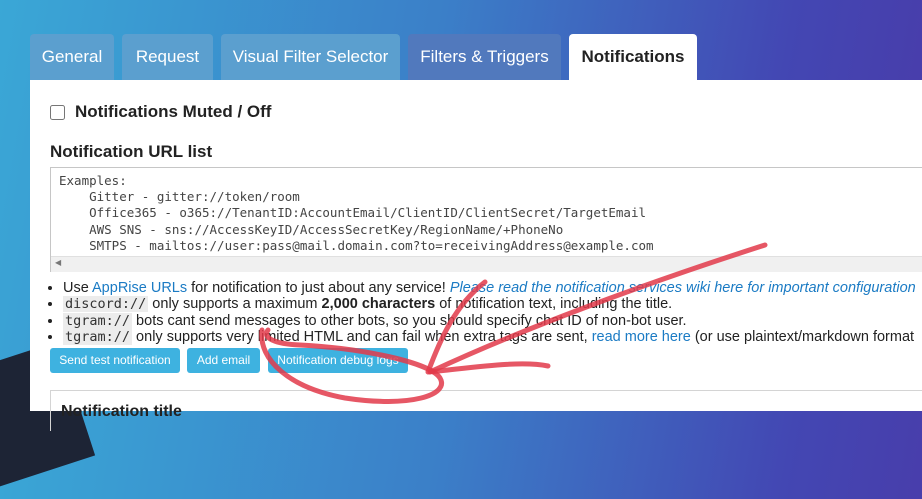 The height and width of the screenshot is (499, 922). I want to click on tab-request: Request, so click(167, 57).